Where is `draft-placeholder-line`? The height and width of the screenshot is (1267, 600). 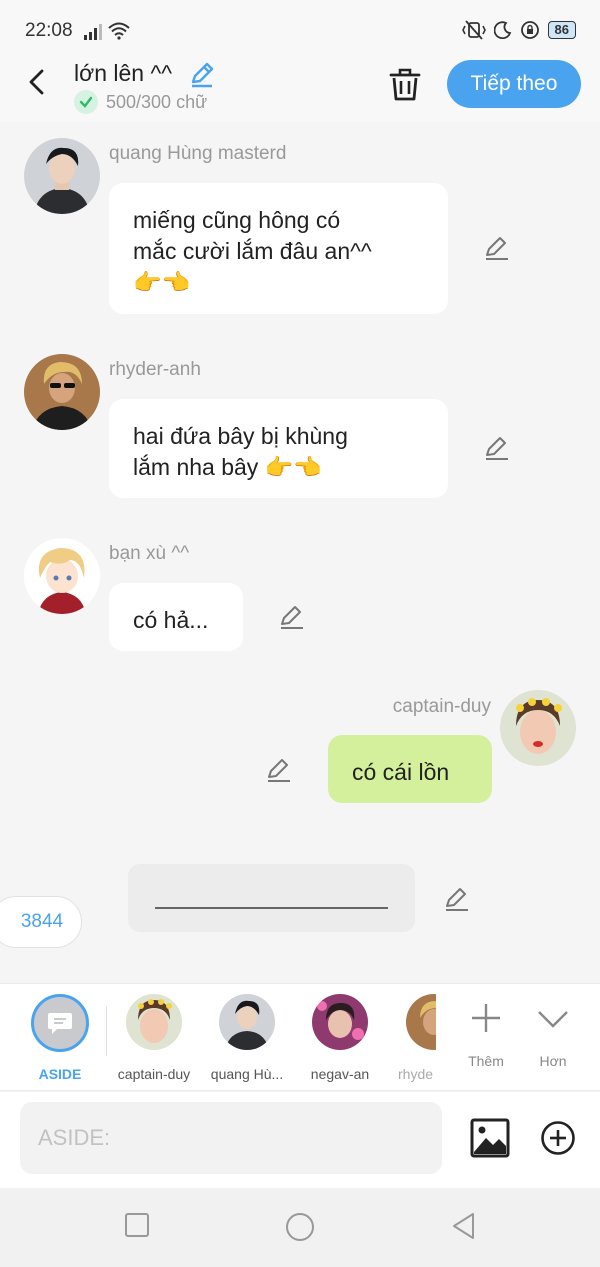 draft-placeholder-line is located at coordinates (271, 908).